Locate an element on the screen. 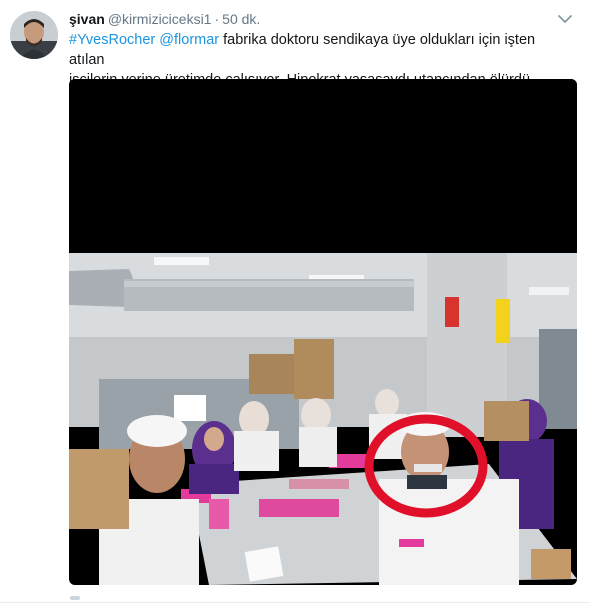 The height and width of the screenshot is (603, 590). hashtag-link: #YvesRocher is located at coordinates (112, 40).